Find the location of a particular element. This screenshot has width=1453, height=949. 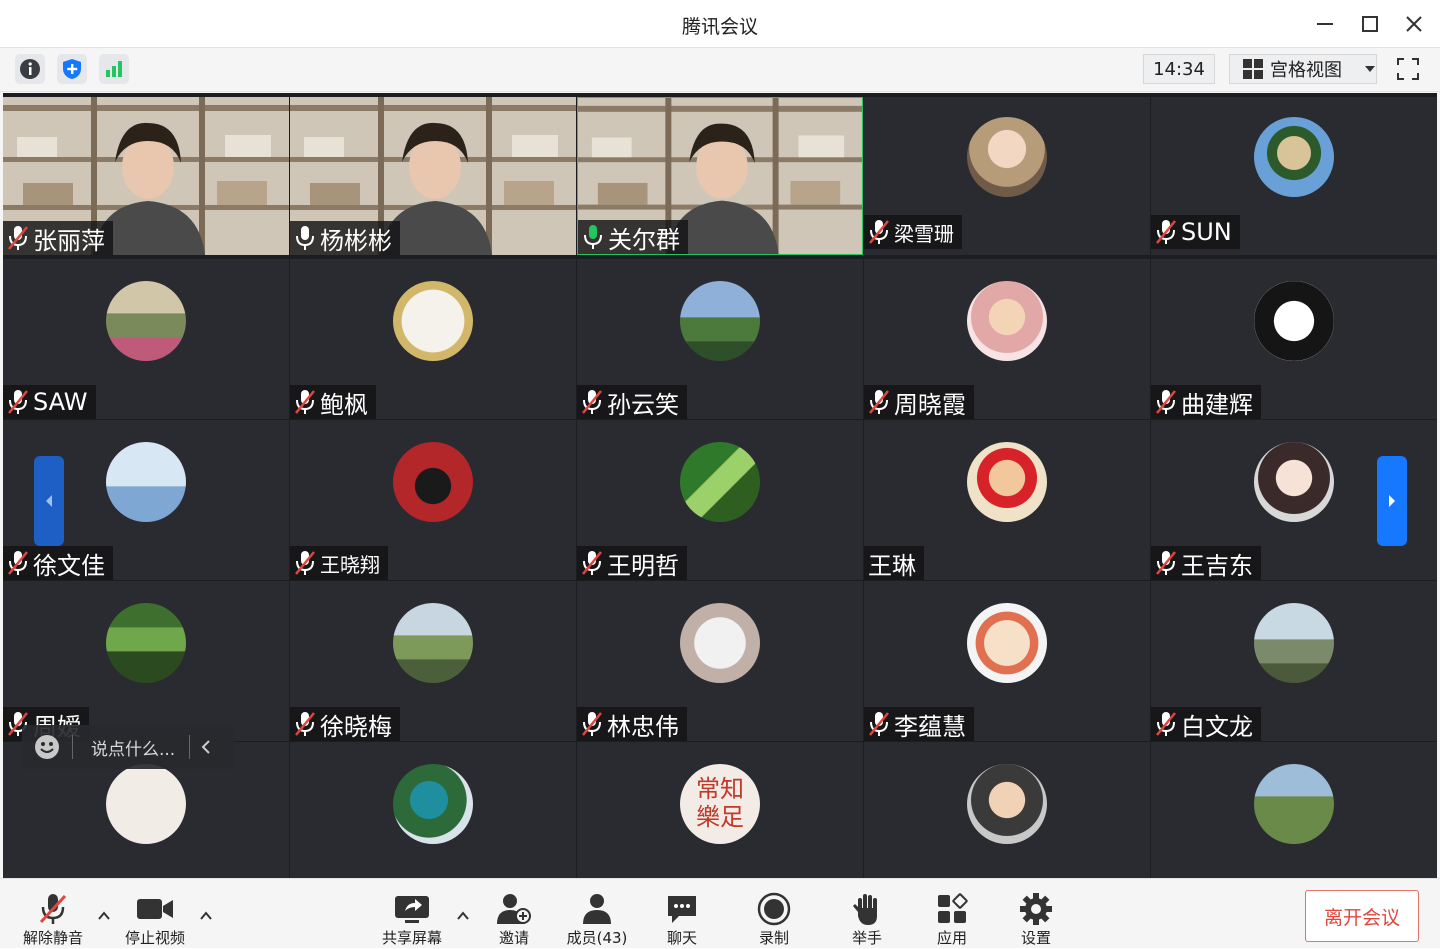

apps-icon is located at coordinates (953, 908).